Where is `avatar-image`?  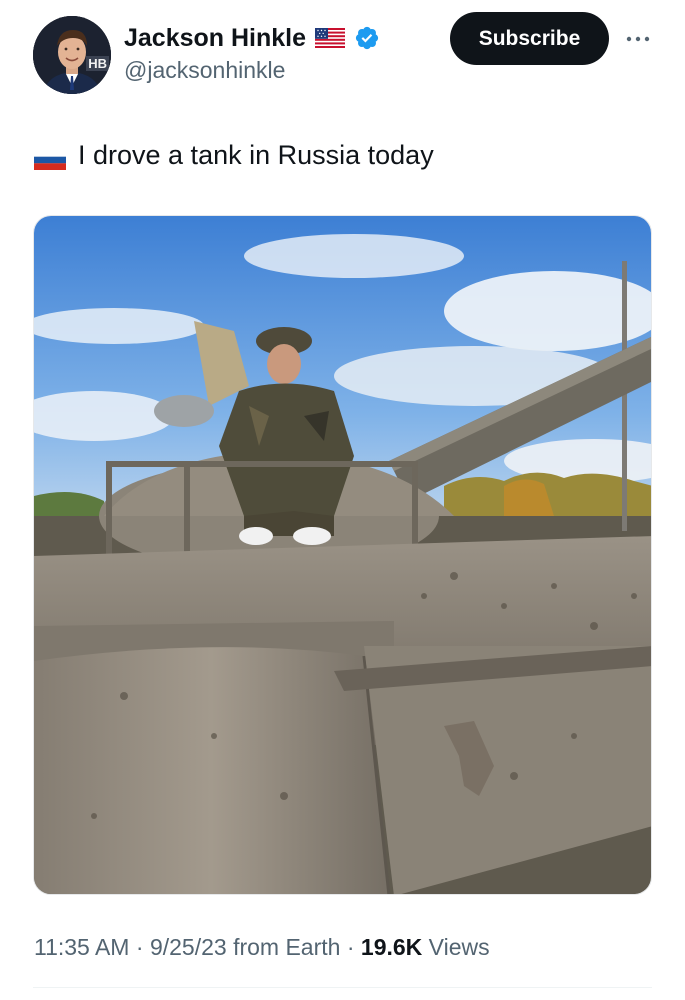 avatar-image is located at coordinates (72, 55).